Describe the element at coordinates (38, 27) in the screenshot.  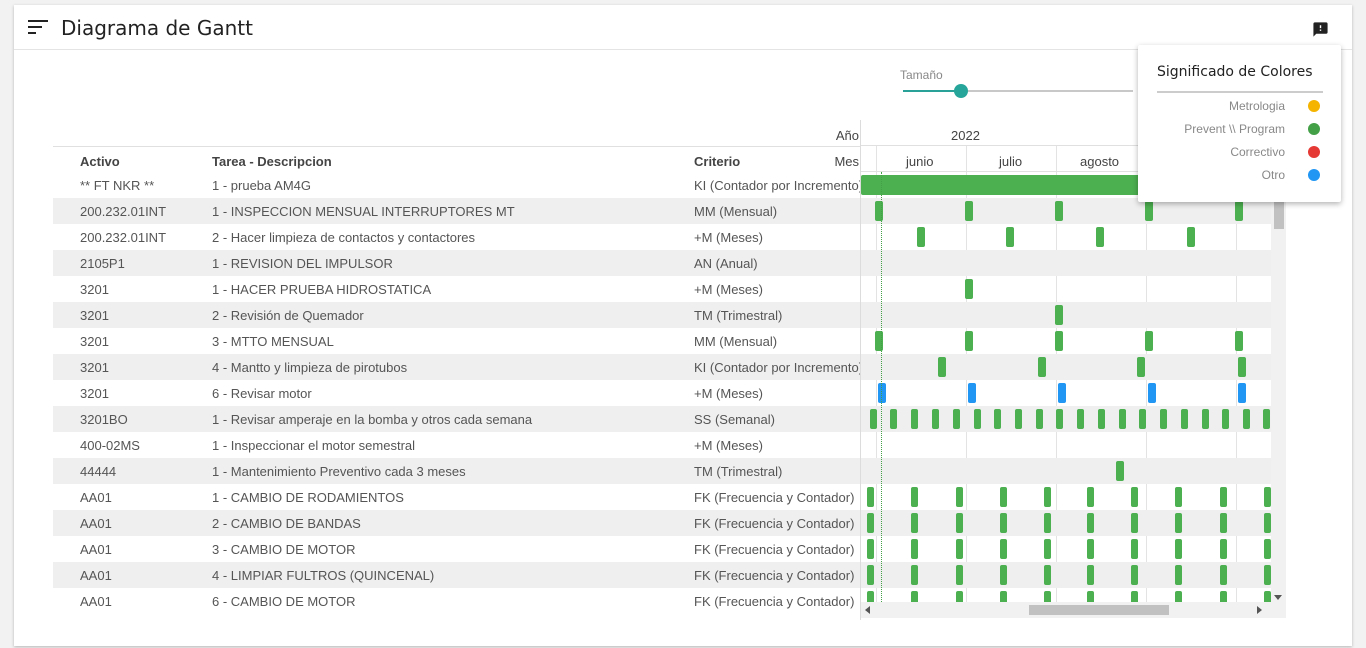
I see `menu-icon` at that location.